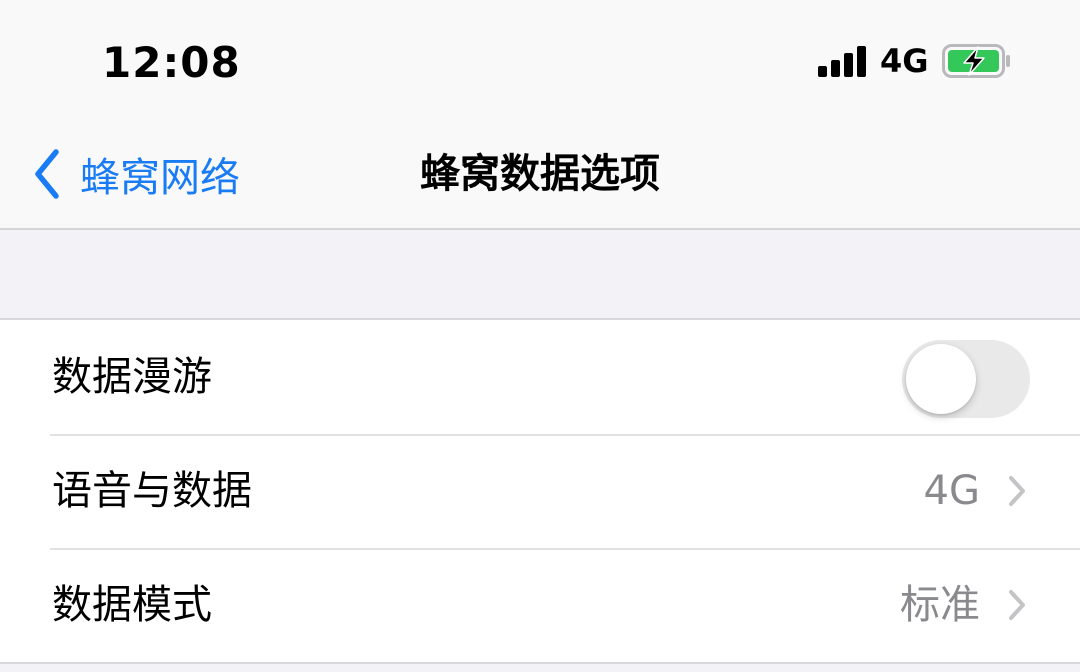 Image resolution: width=1080 pixels, height=672 pixels. Describe the element at coordinates (152, 491) in the screenshot. I see `voice-and-data-label: 语音与数据` at that location.